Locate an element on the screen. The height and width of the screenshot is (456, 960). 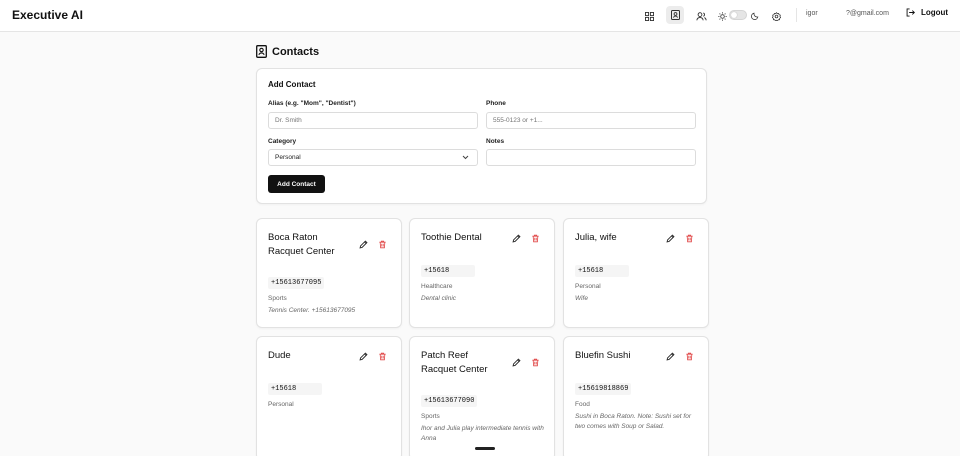
brand-logo: Executive AI is located at coordinates (47, 15).